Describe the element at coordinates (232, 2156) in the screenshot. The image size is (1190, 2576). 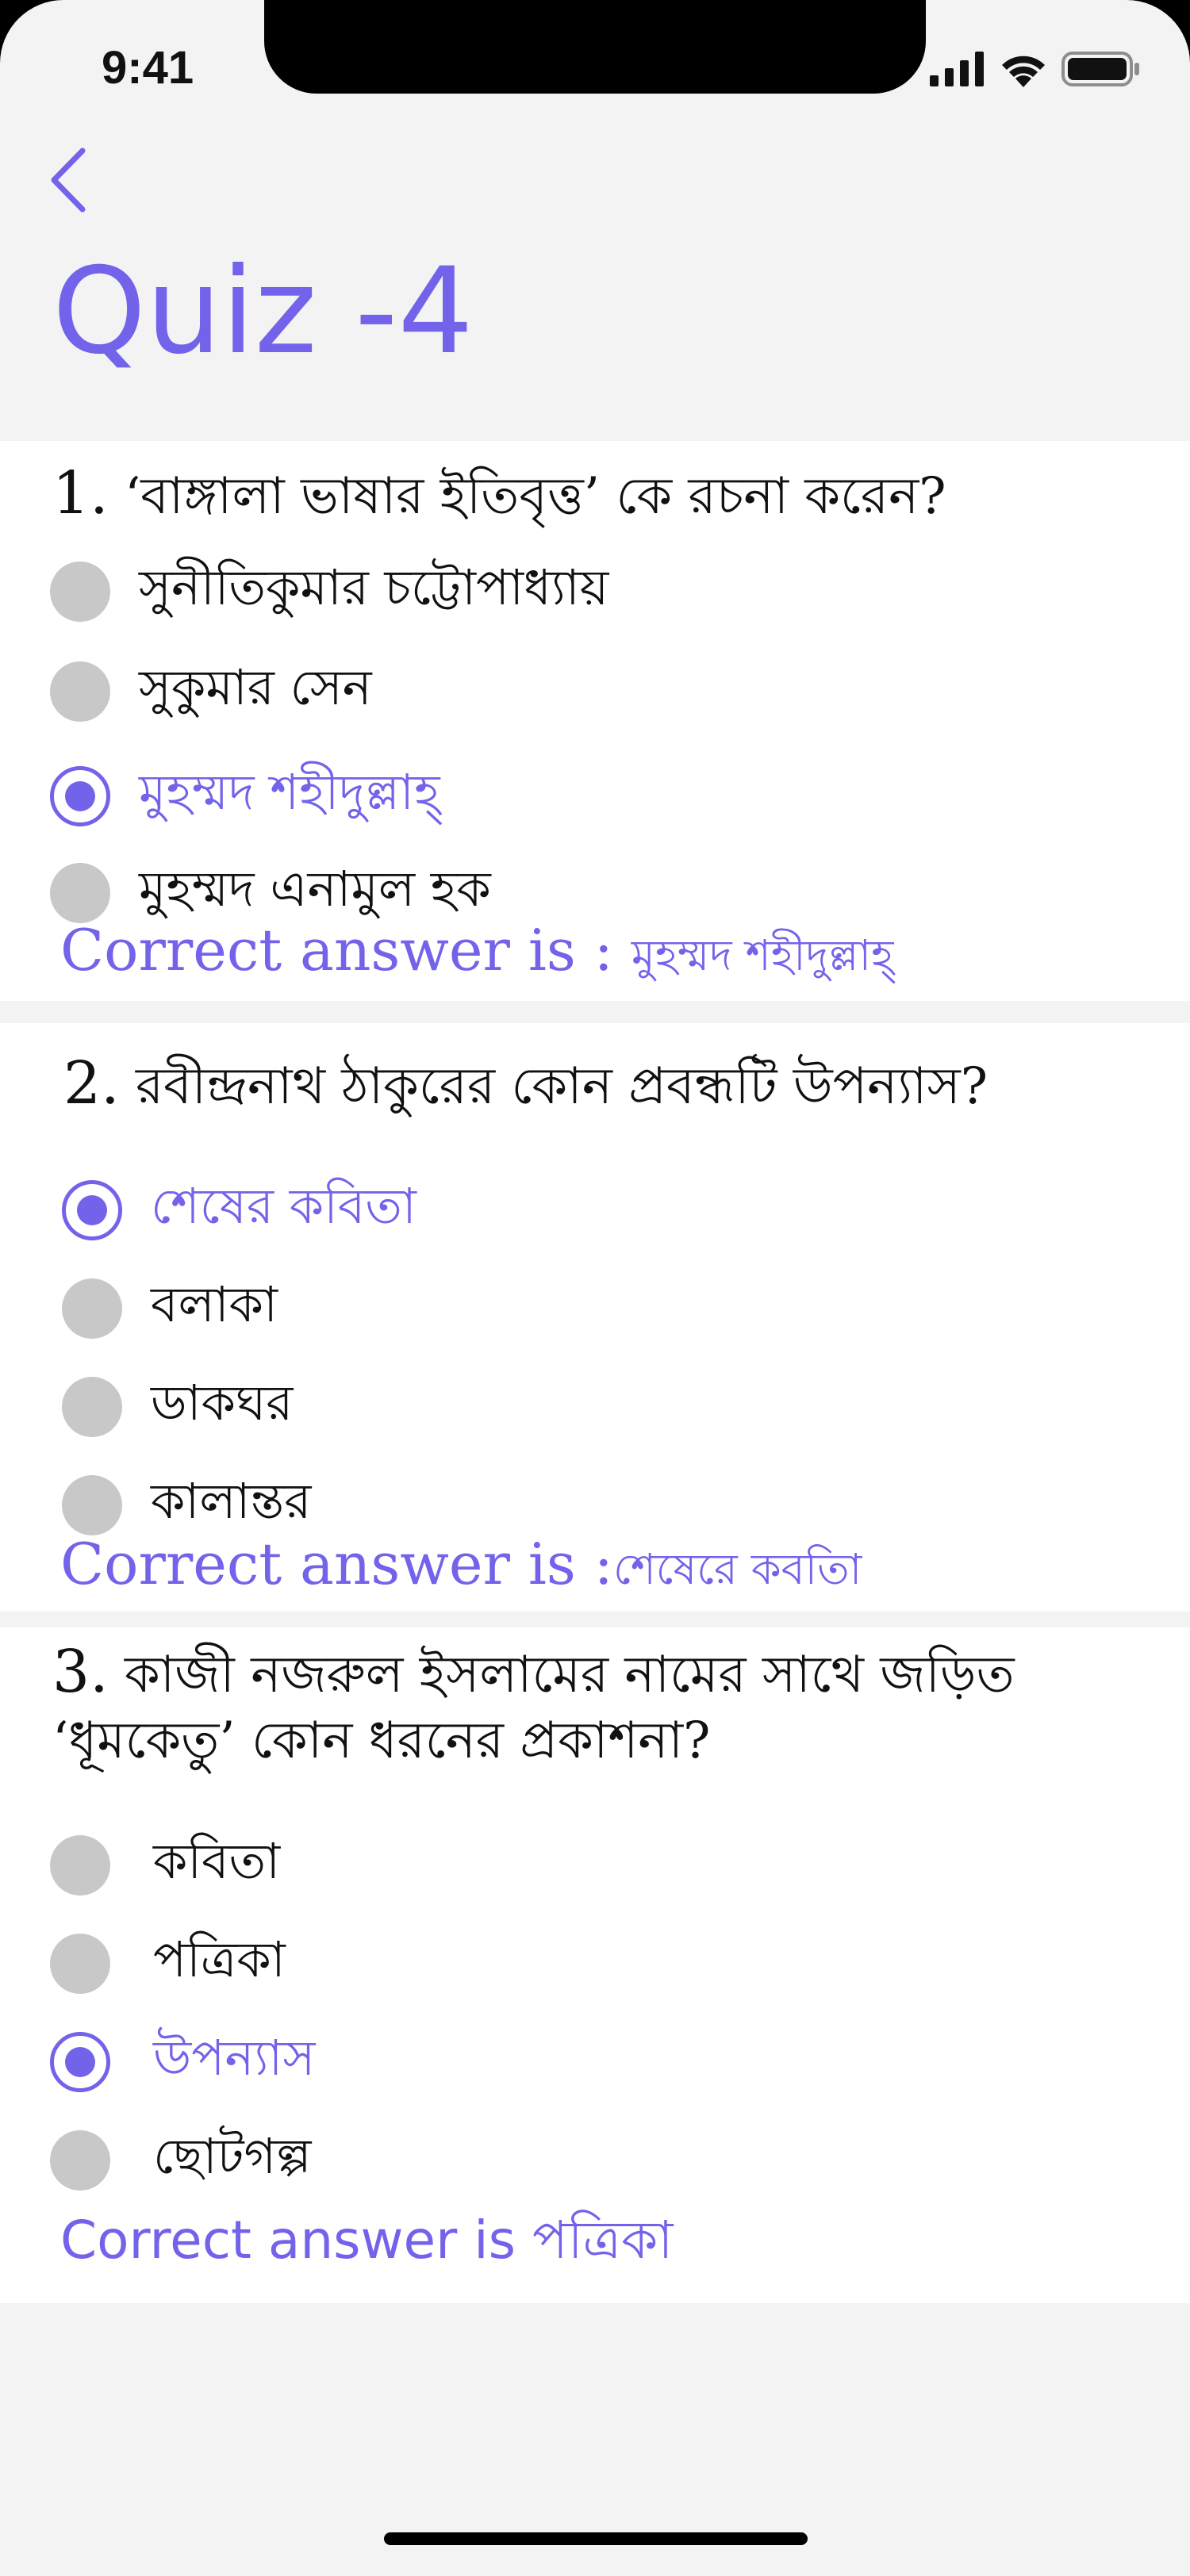
I see `option-label: ছোটগল্প` at that location.